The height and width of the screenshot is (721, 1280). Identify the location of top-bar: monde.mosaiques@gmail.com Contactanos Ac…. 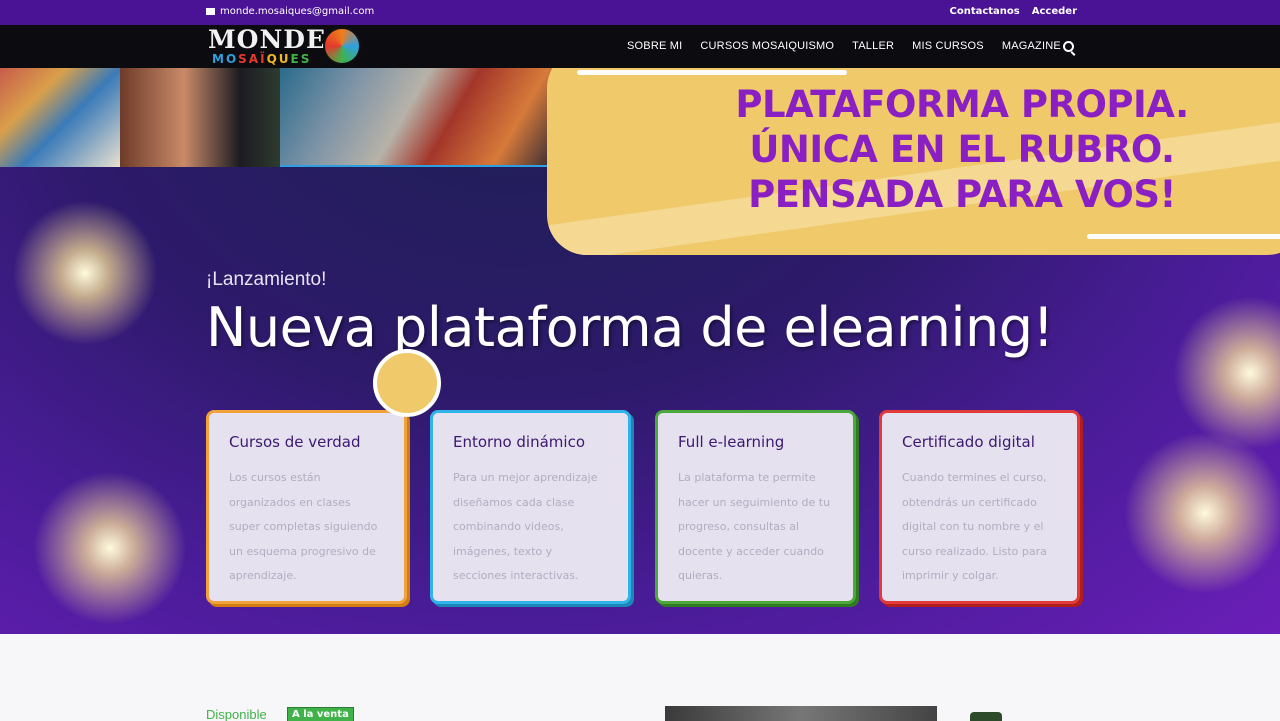
(640, 12).